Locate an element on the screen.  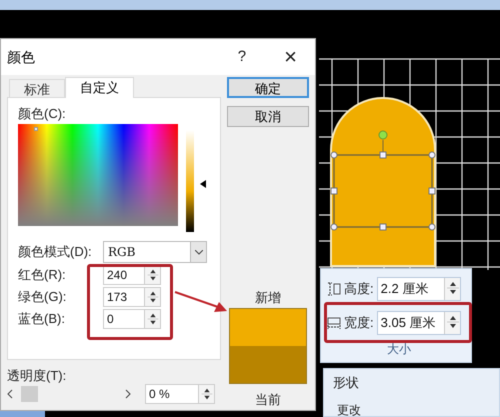
field-label: 宽度: is located at coordinates (359, 323).